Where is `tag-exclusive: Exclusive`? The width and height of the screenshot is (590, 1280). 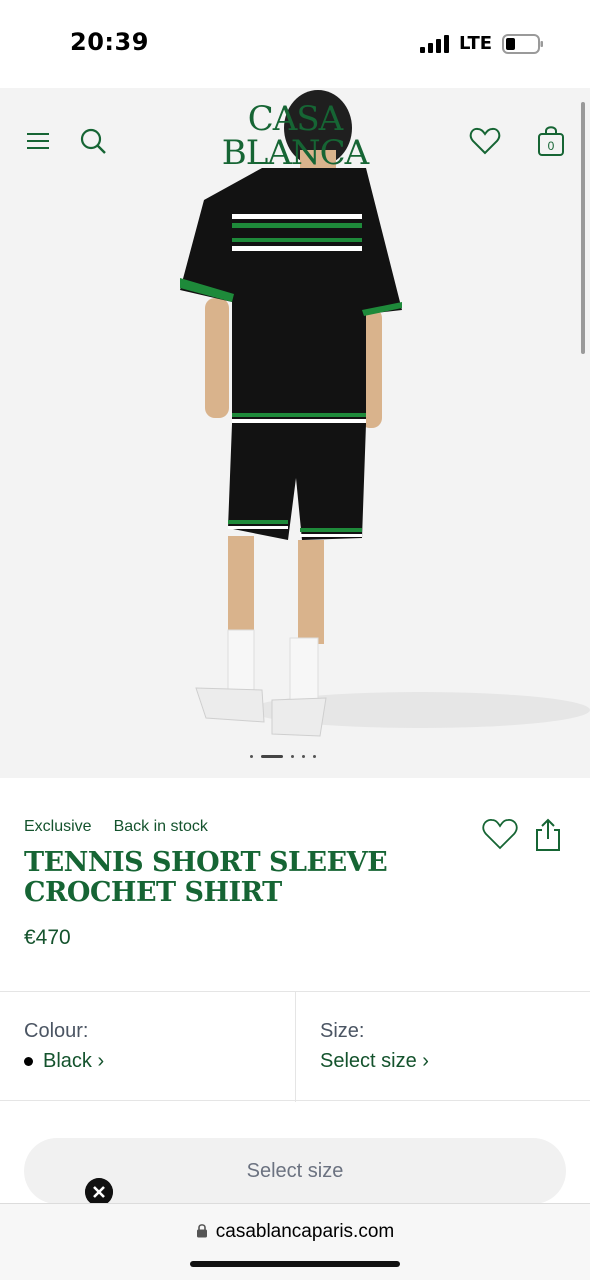
tag-exclusive: Exclusive is located at coordinates (58, 826).